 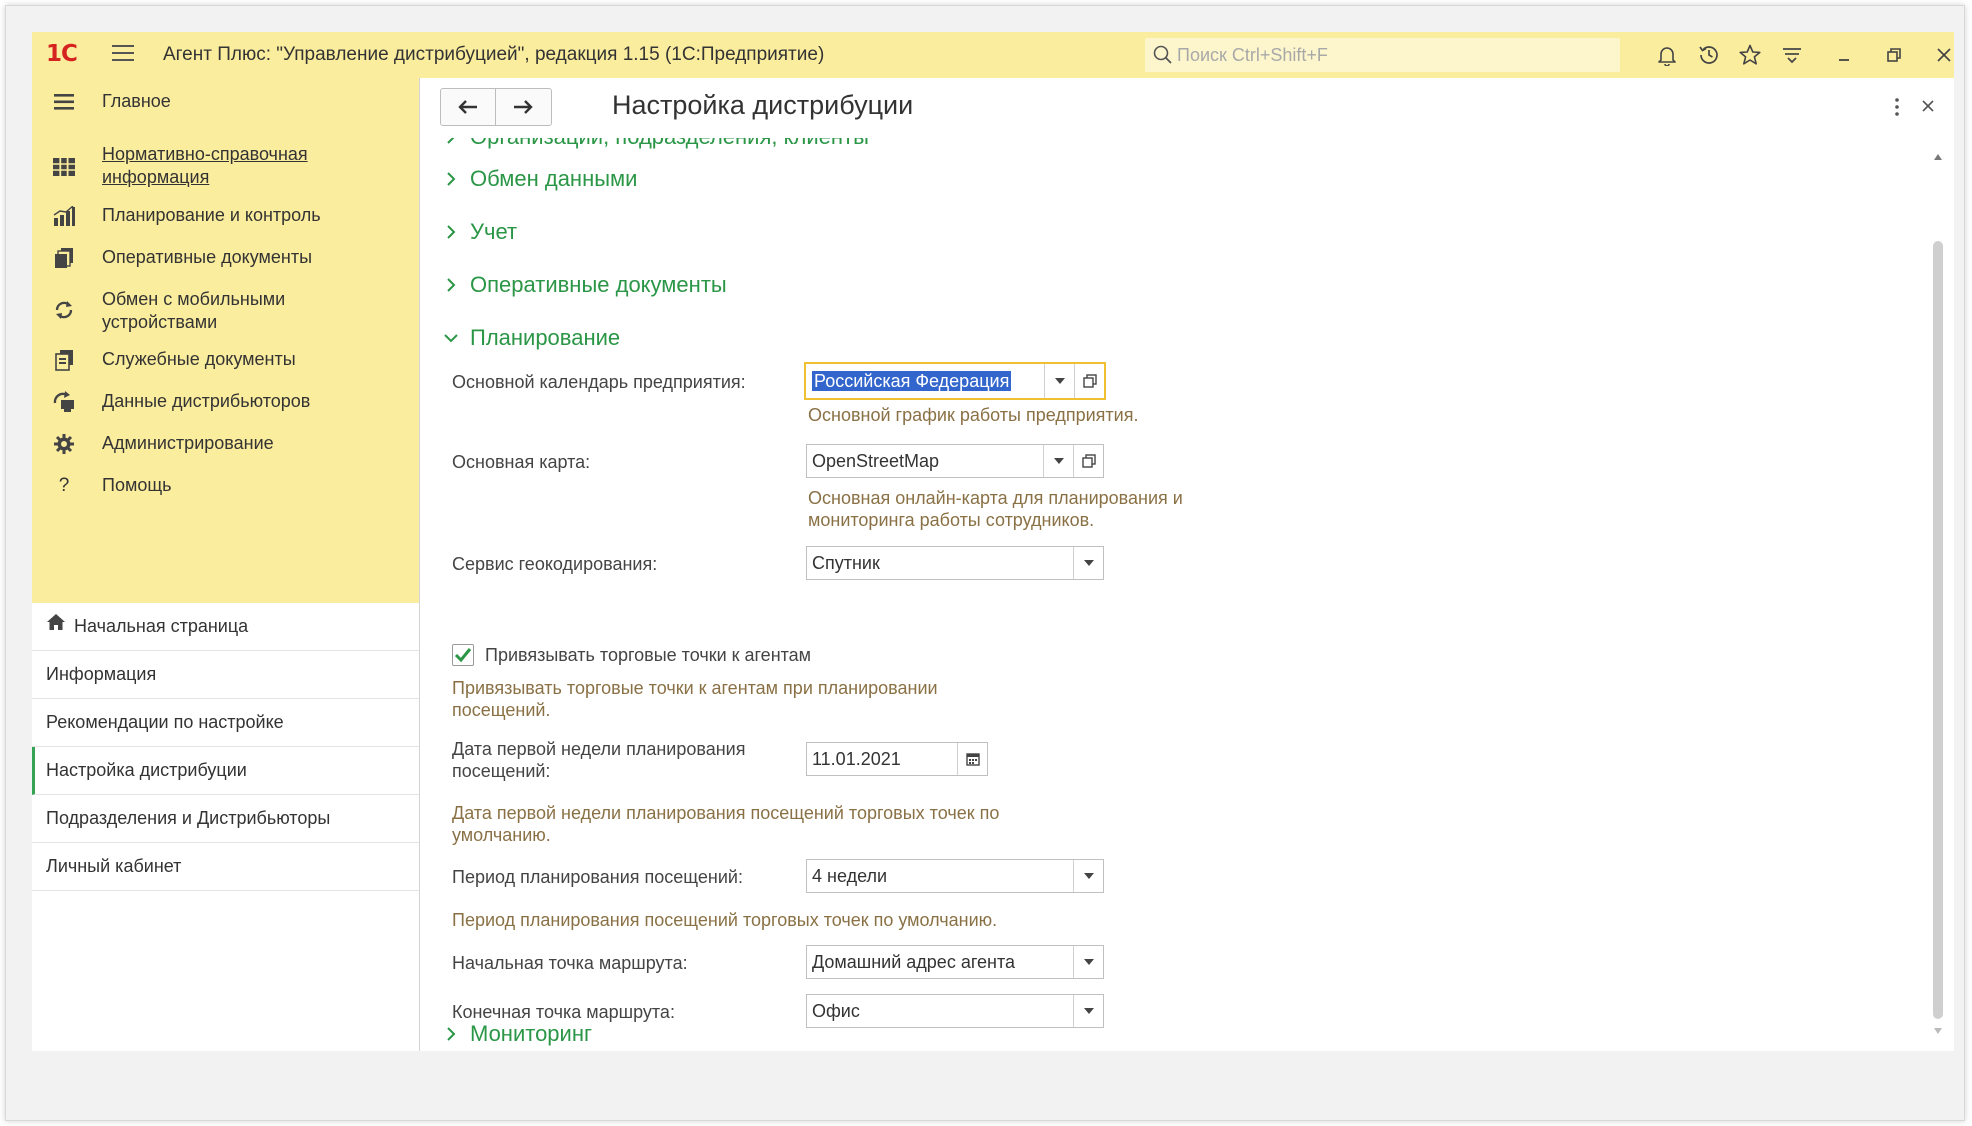 I want to click on section-help: ? Помощь, so click(x=225, y=489).